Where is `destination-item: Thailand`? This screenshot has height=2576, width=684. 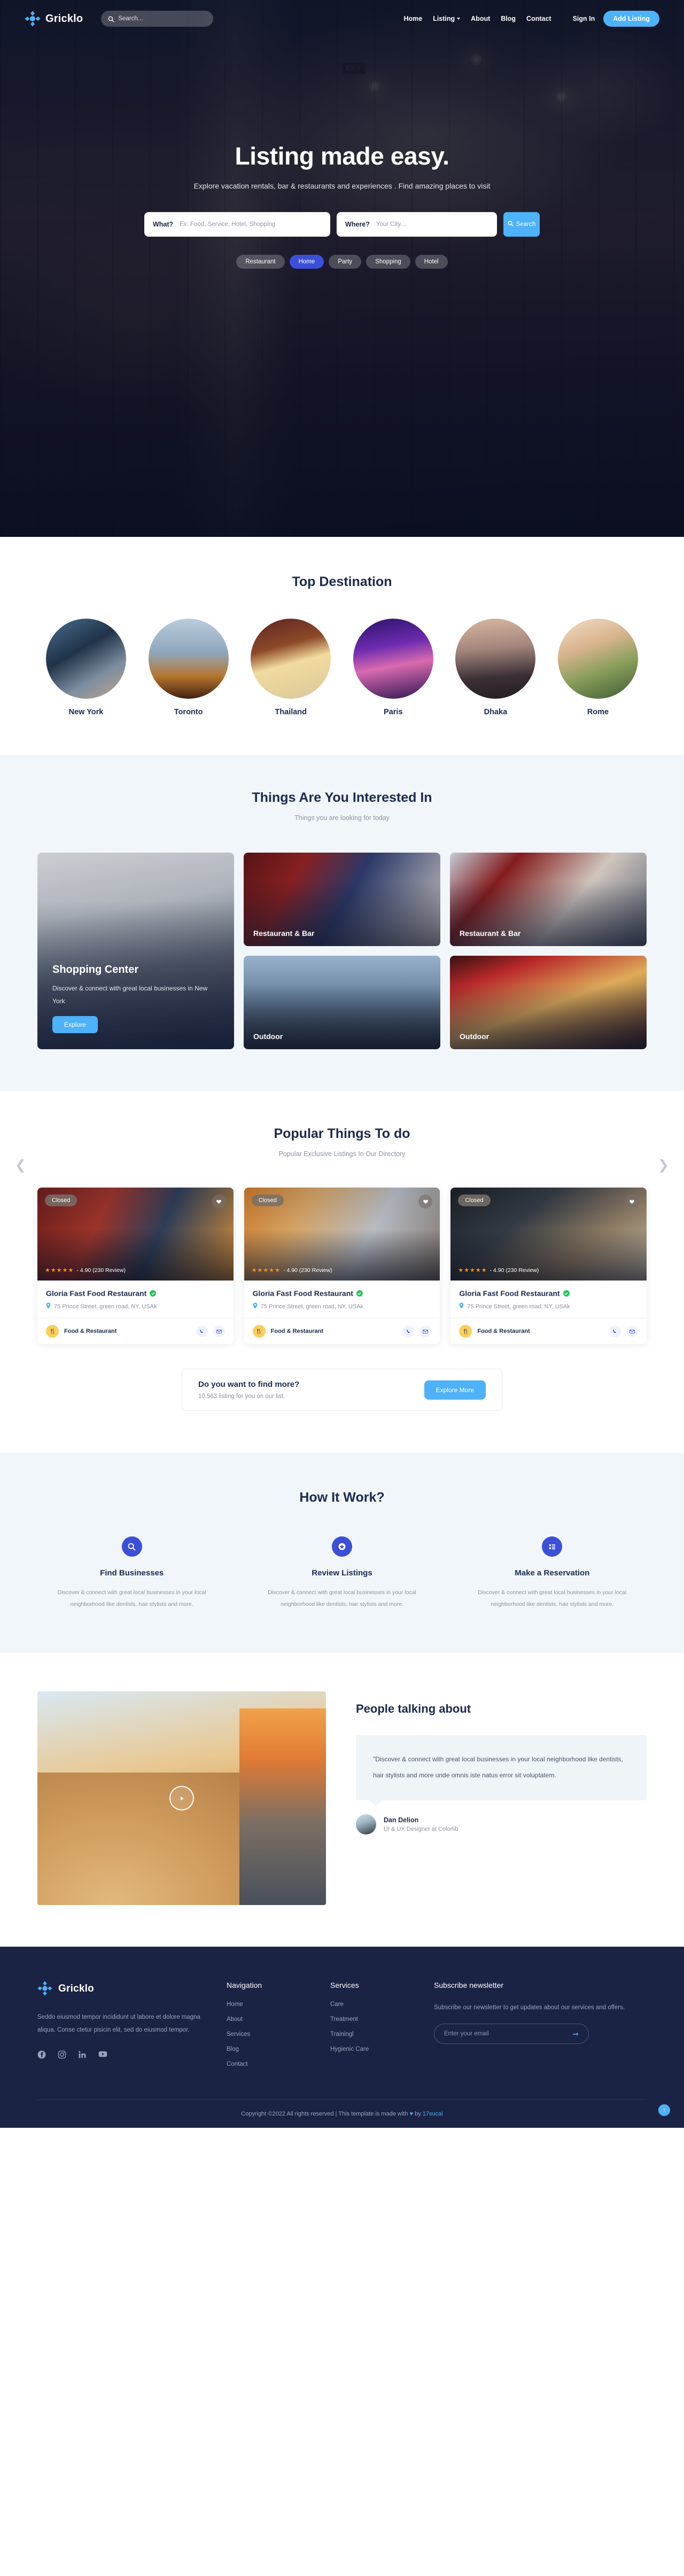
destination-item: Thailand is located at coordinates (291, 667).